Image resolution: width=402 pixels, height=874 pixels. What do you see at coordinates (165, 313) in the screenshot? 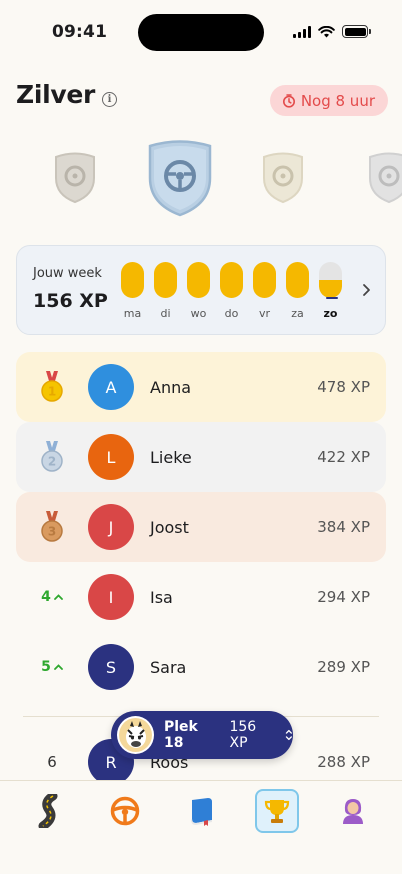
I see `day-label: di` at bounding box center [165, 313].